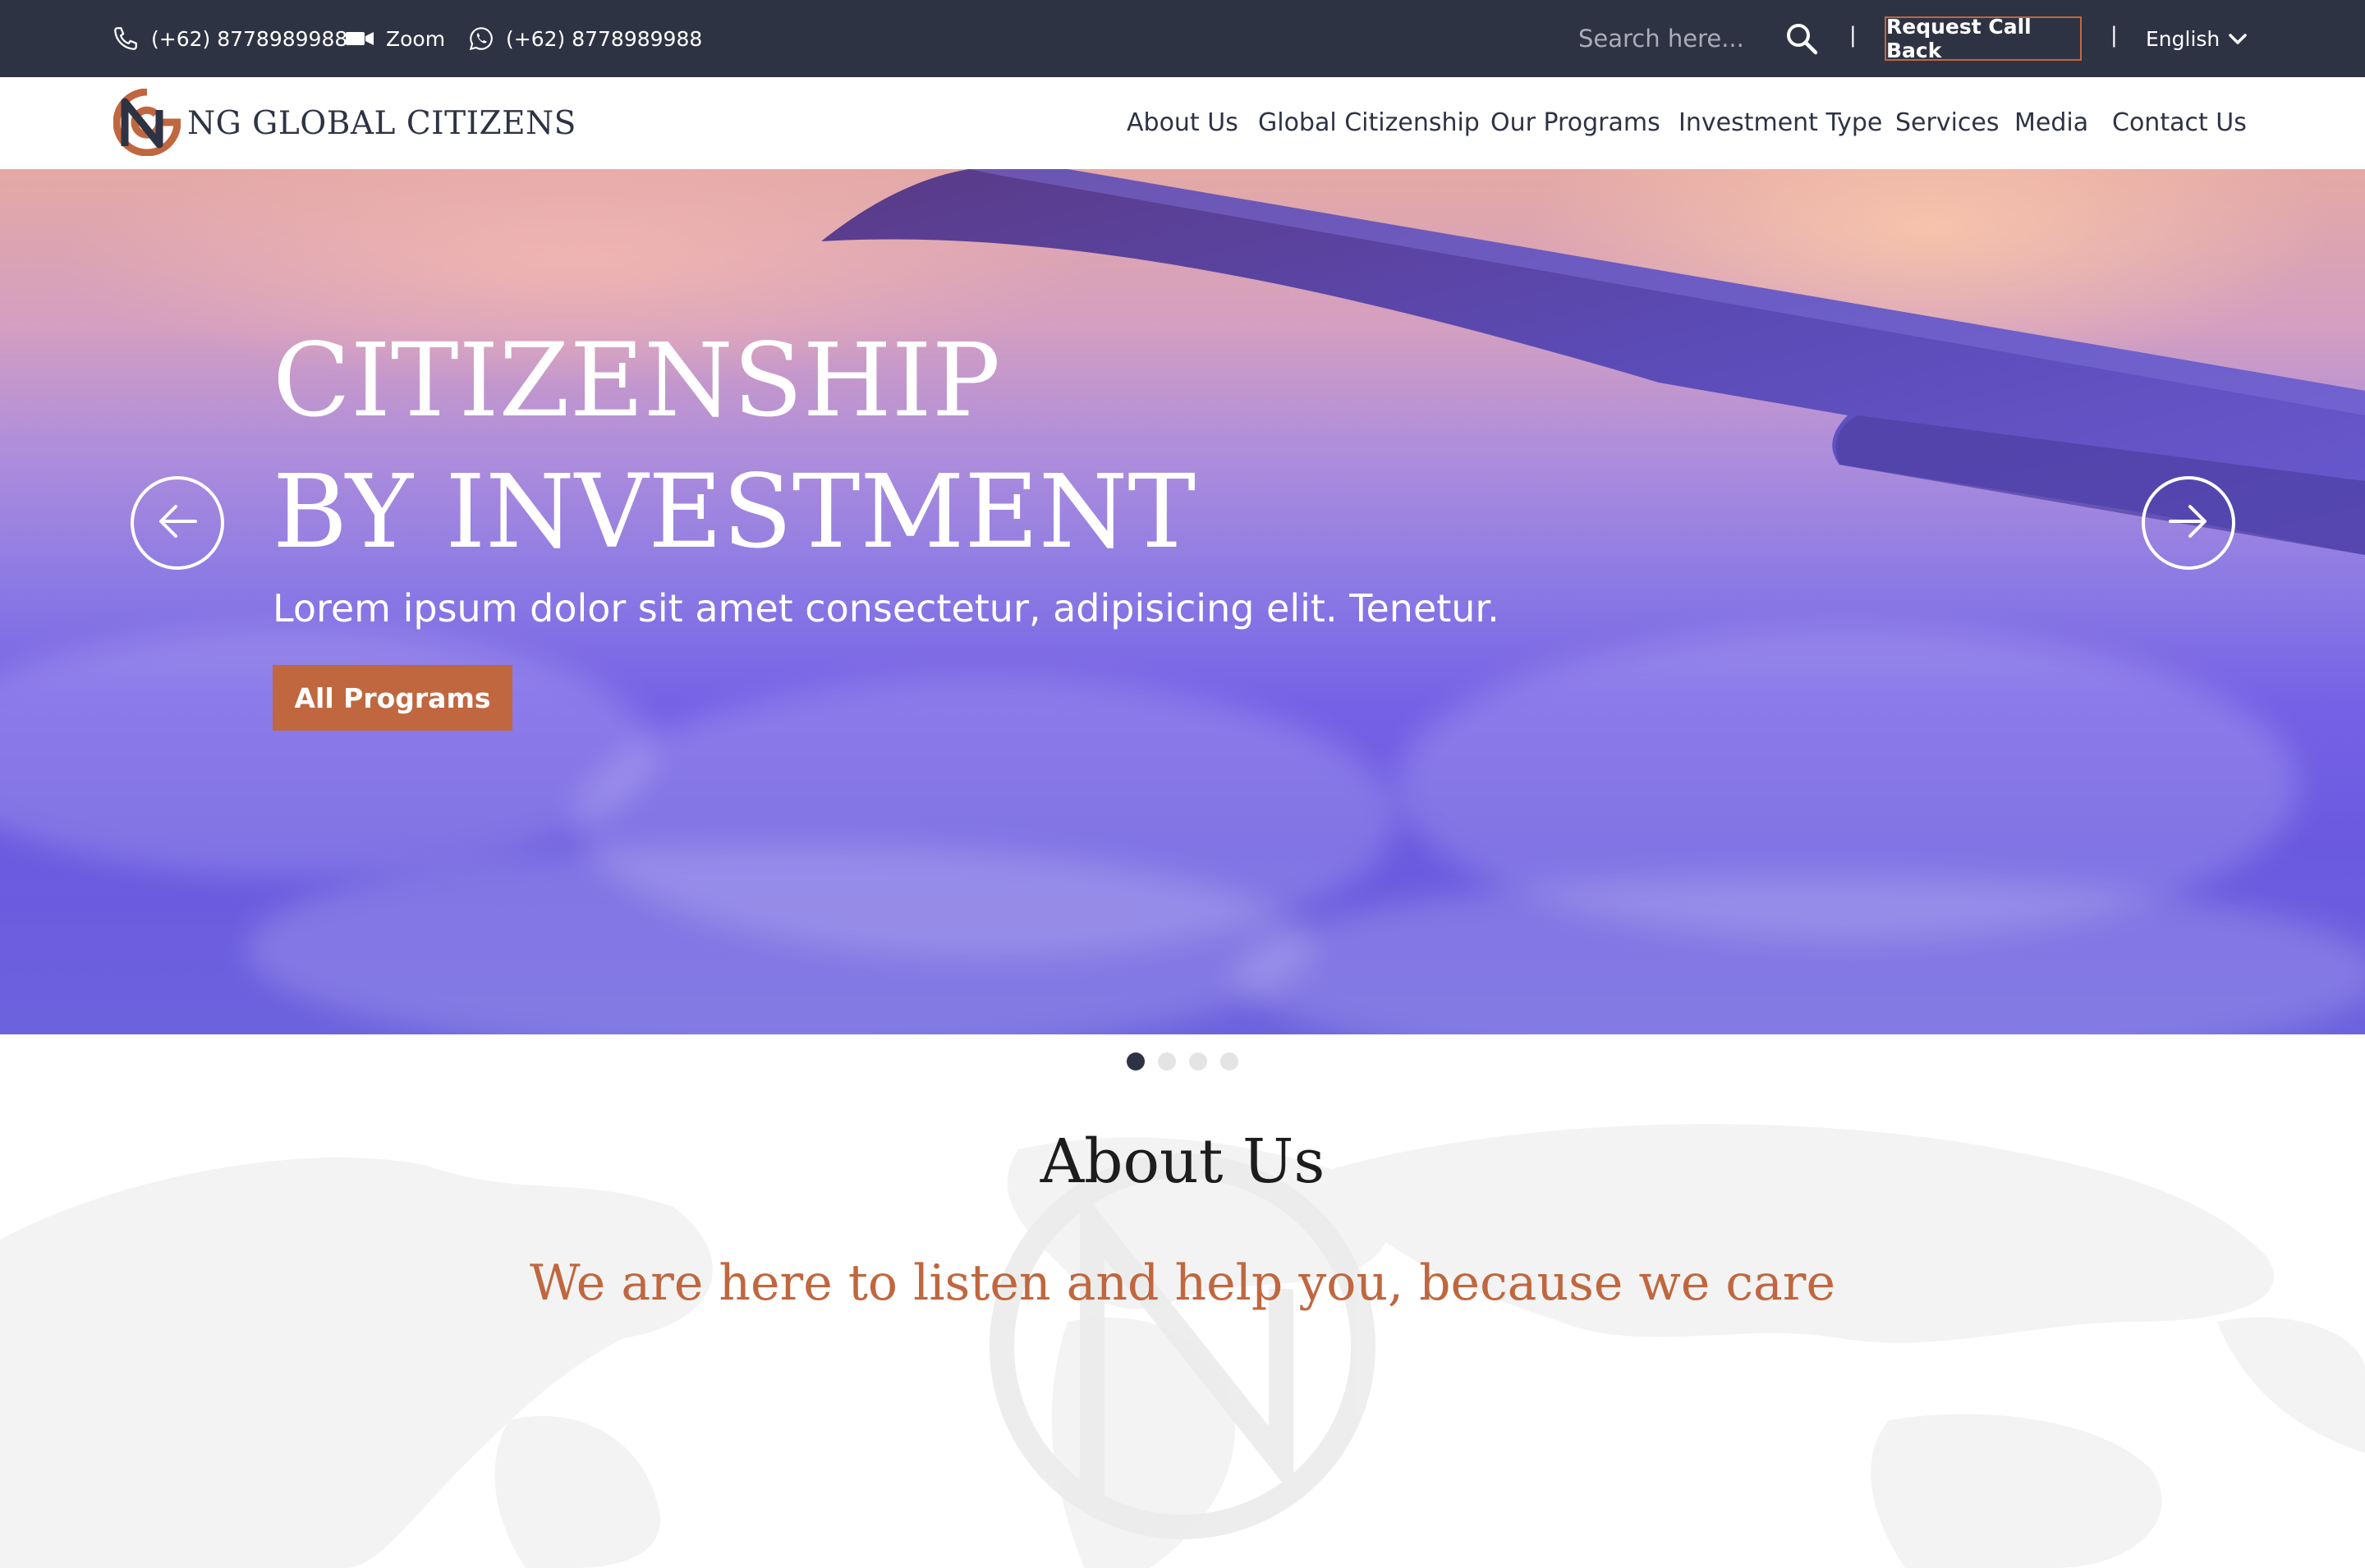  I want to click on arrow-left-icon, so click(177, 523).